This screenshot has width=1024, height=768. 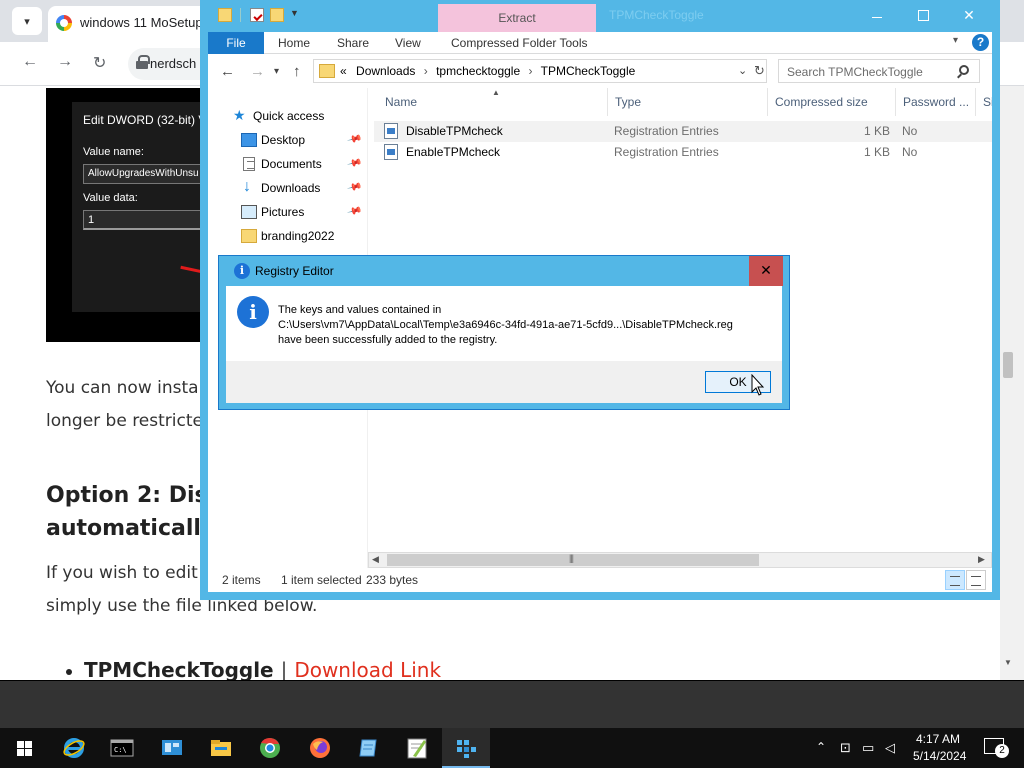 What do you see at coordinates (385, 71) in the screenshot?
I see `breadcrumb-downloads: Downloads` at bounding box center [385, 71].